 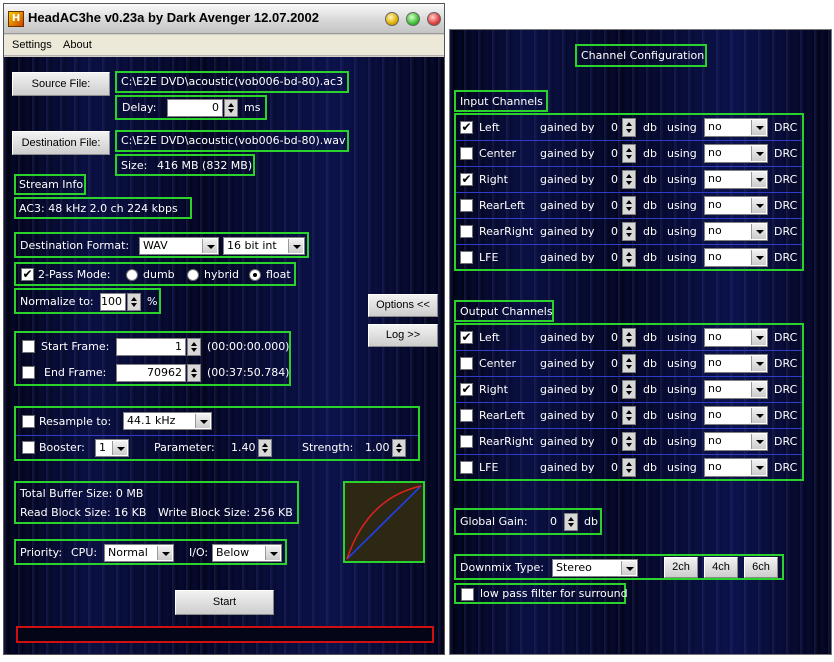 I want to click on strength-spinner, so click(x=399, y=448).